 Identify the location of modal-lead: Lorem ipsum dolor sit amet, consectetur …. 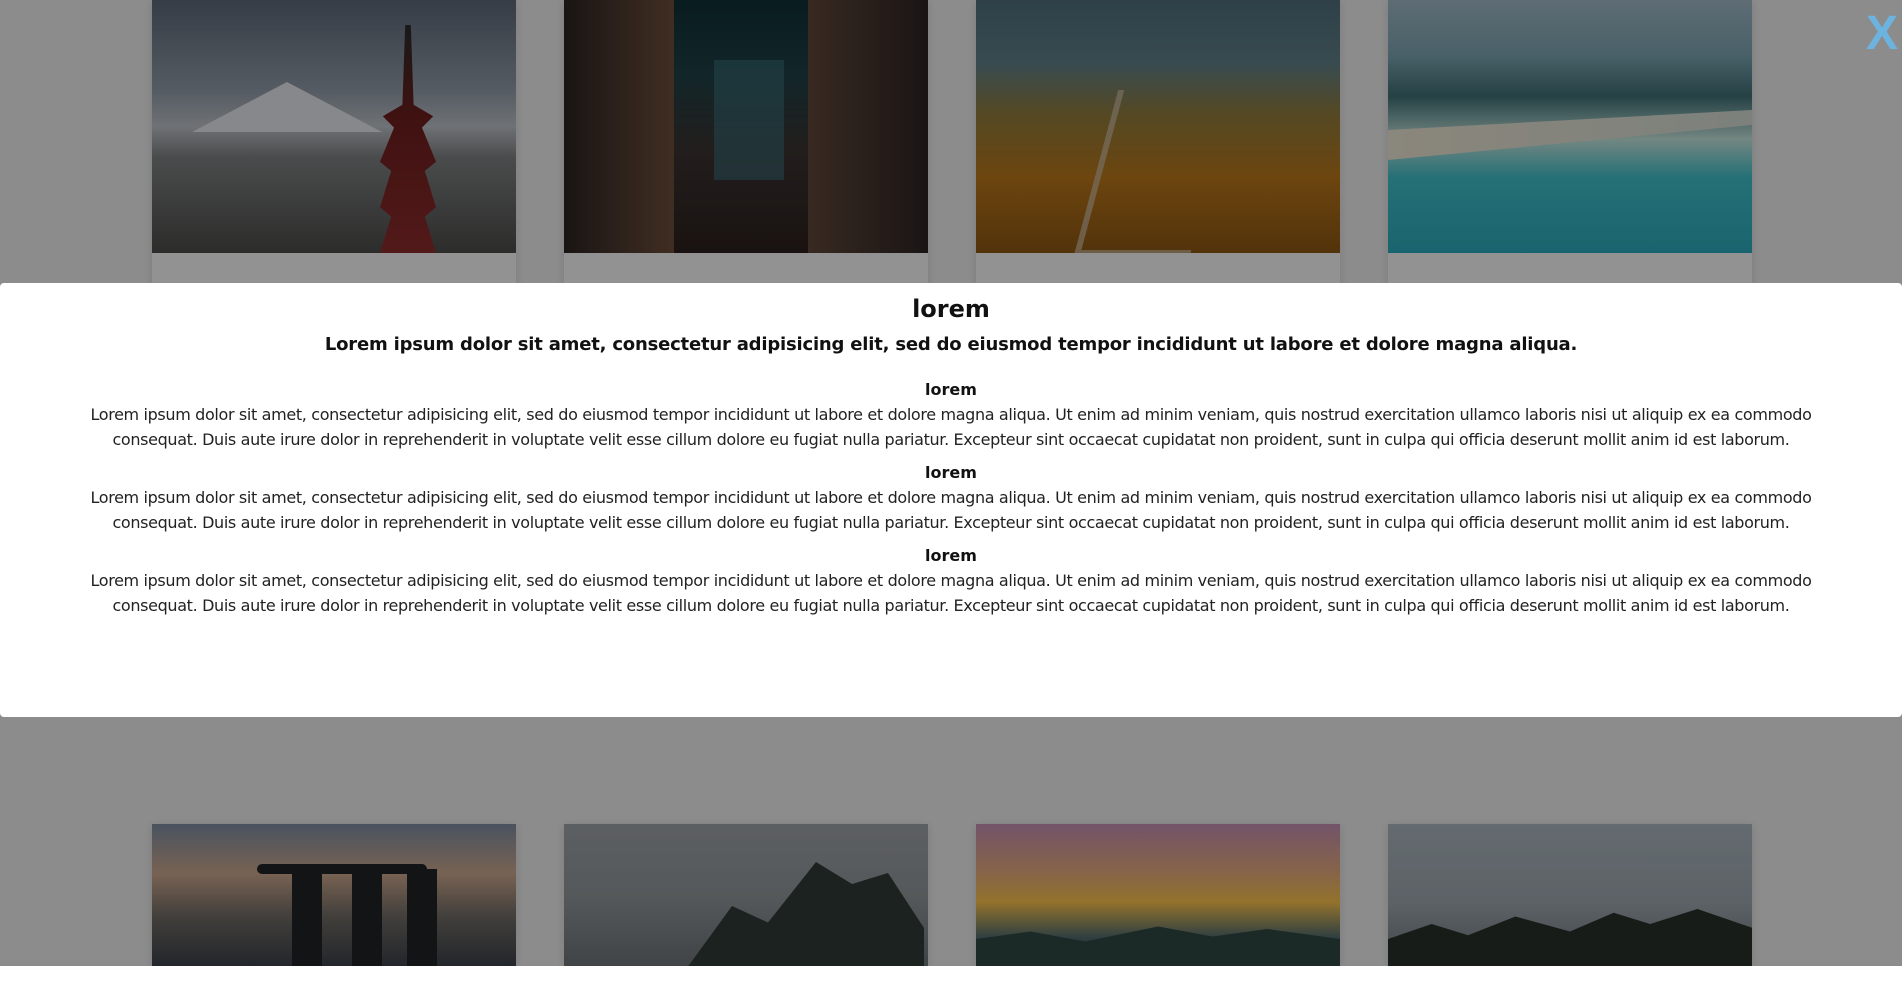
(951, 344).